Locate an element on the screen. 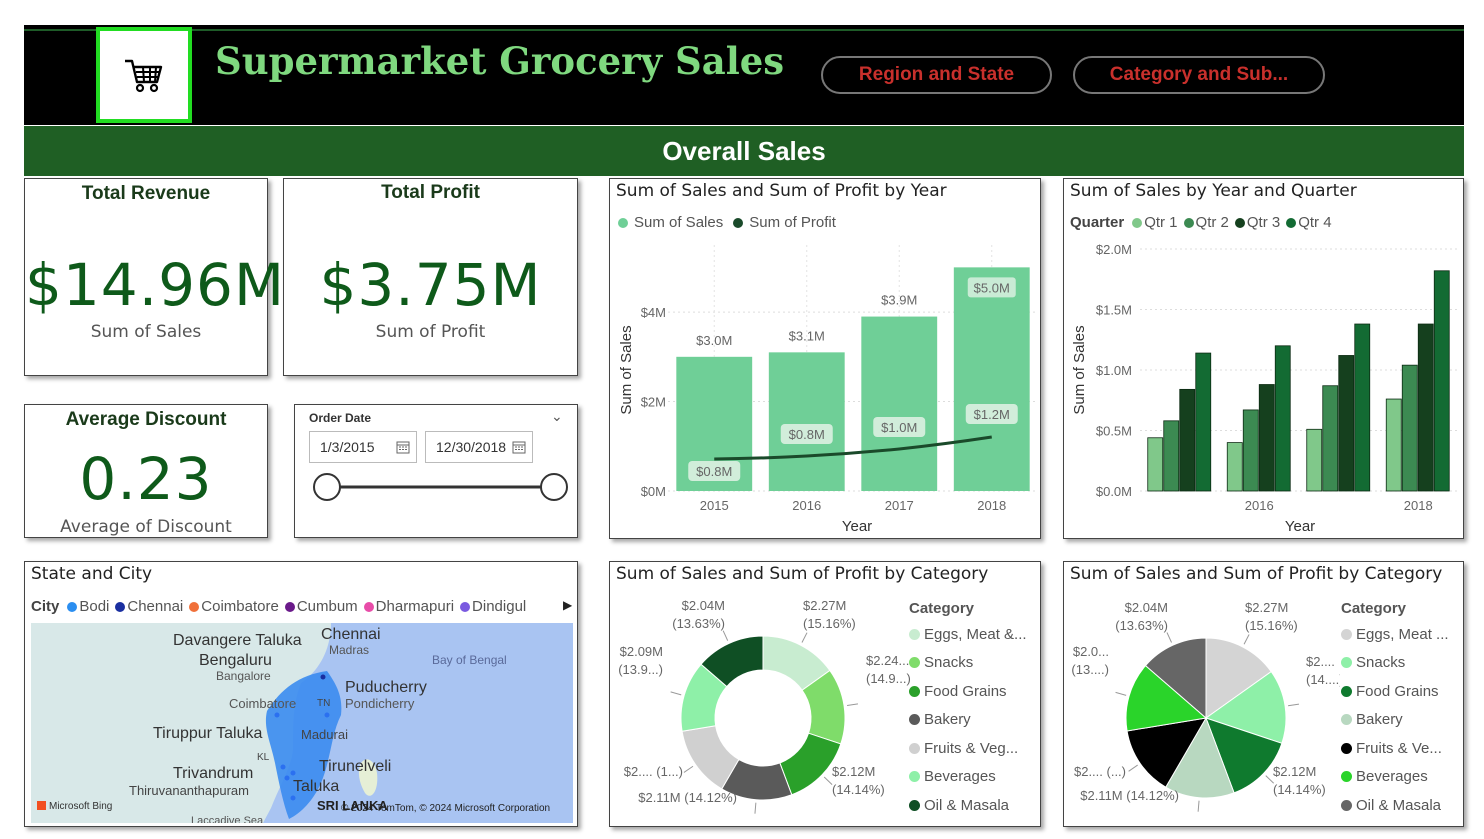 The height and width of the screenshot is (839, 1484). map-label: Tirunelveli is located at coordinates (355, 766).